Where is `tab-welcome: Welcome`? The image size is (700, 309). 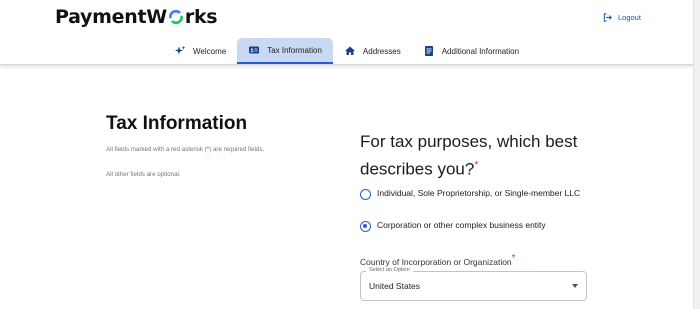 tab-welcome: Welcome is located at coordinates (200, 51).